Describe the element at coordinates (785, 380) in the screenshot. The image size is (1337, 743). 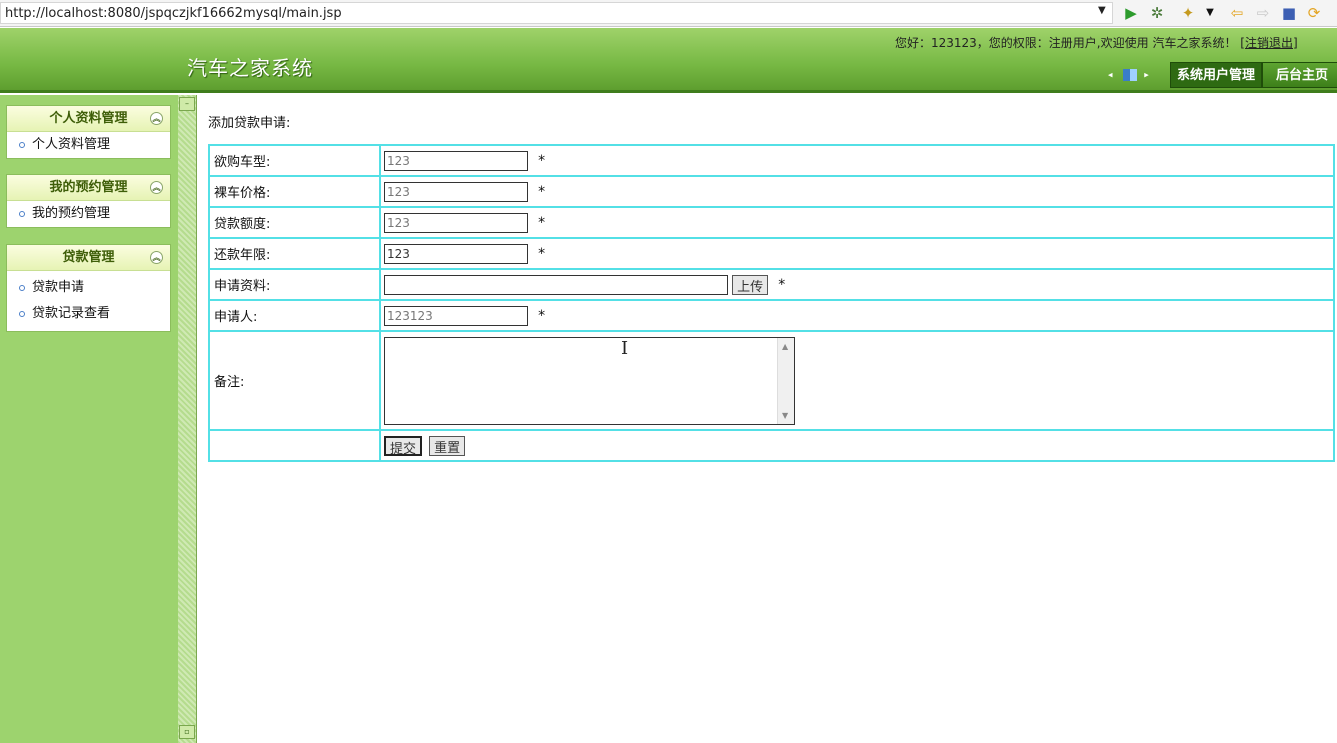
I see `textarea-scrollbar: ▲ ▼` at that location.